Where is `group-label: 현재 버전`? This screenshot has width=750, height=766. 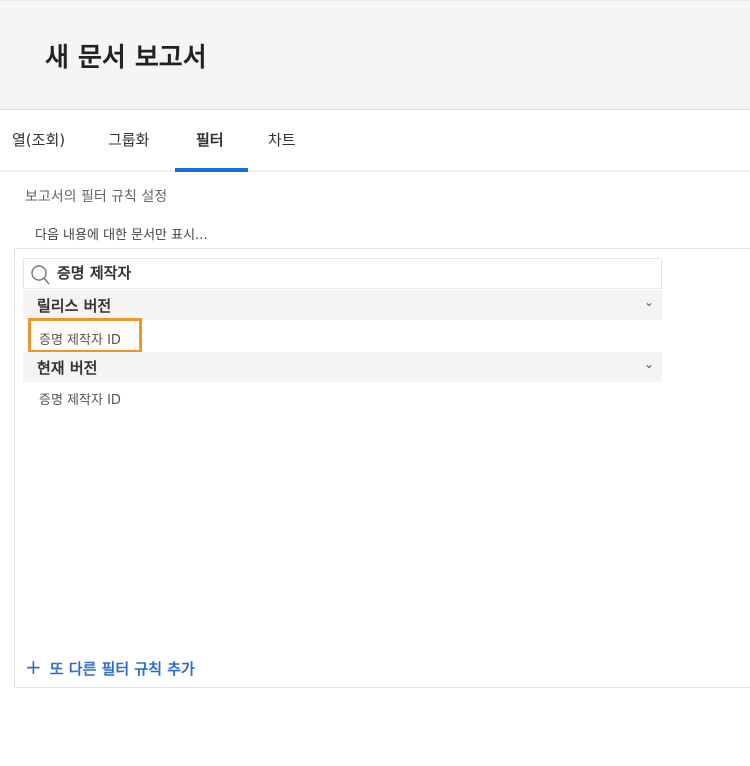
group-label: 현재 버전 is located at coordinates (67, 368).